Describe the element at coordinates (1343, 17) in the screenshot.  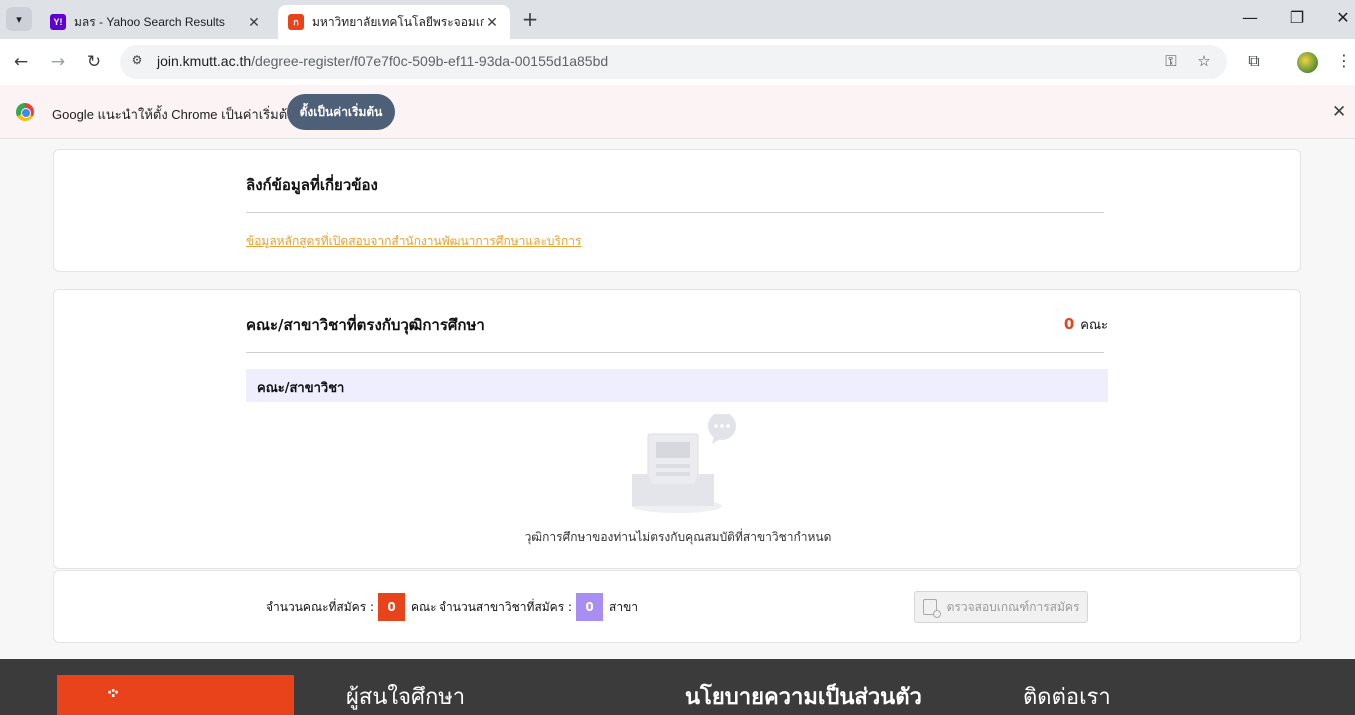
I see `close-window-icon: ✕` at that location.